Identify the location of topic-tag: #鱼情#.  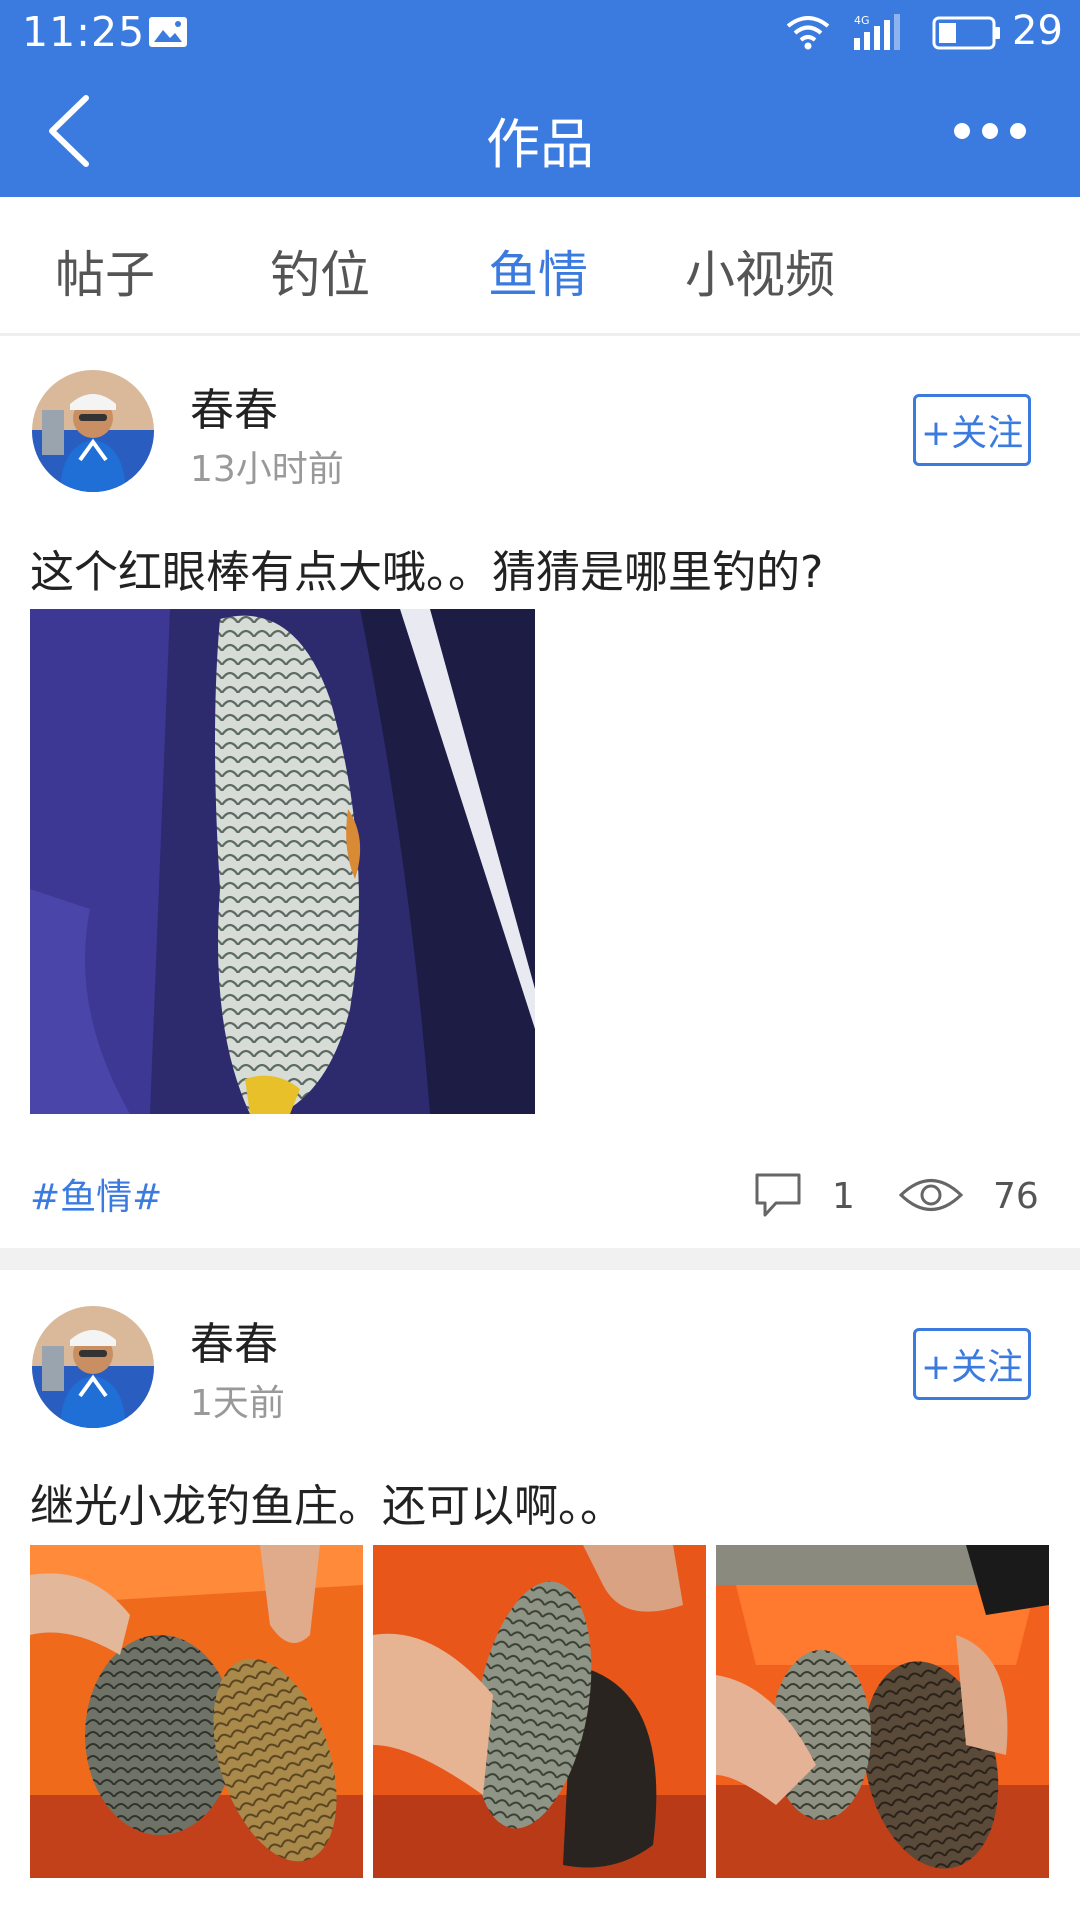
(96, 1194).